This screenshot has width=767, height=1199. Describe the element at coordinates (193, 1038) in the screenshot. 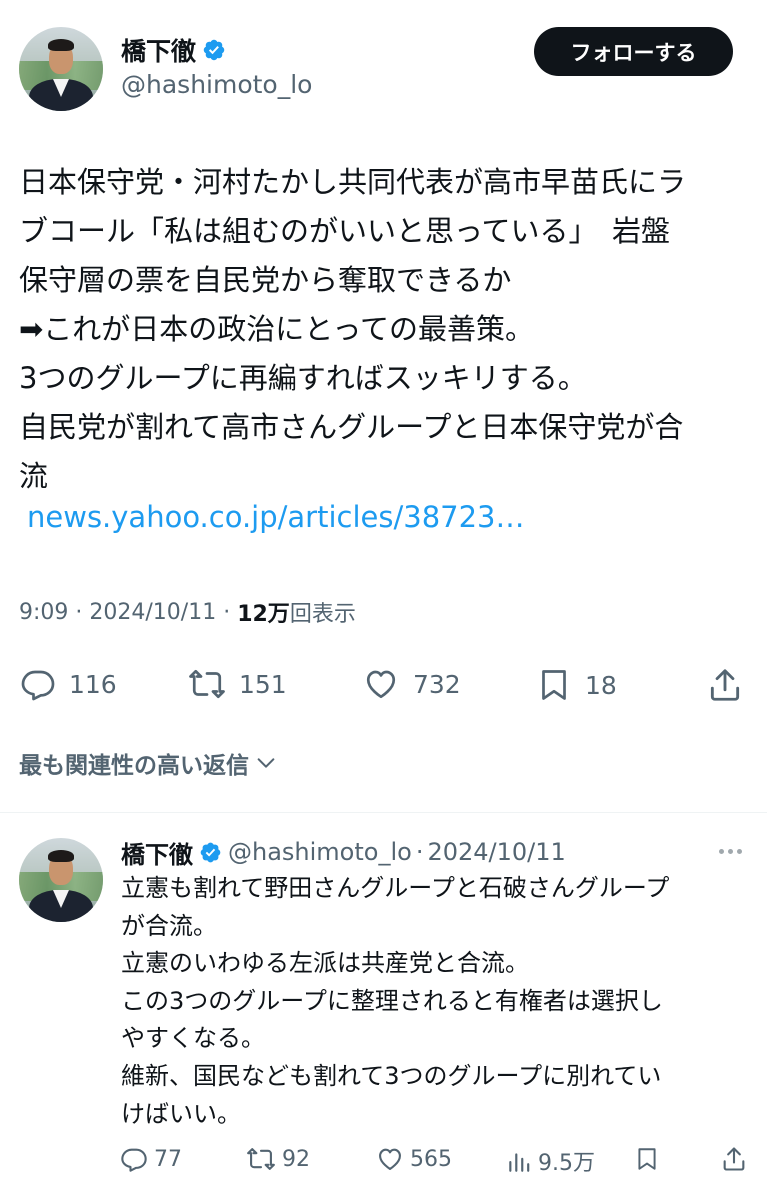

I see `reply-text-line: やすくなる。` at that location.